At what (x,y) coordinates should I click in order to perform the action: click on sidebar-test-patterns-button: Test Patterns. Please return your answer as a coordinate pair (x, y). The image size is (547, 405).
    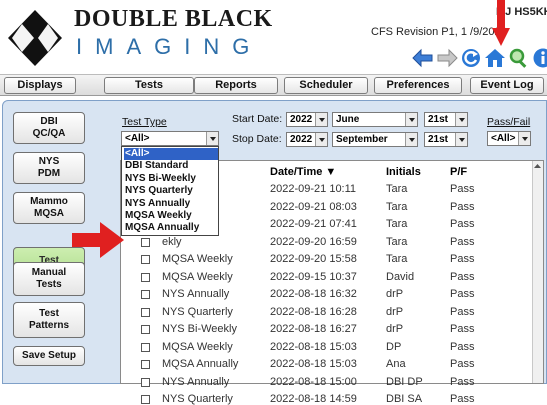
    Looking at the image, I should click on (49, 320).